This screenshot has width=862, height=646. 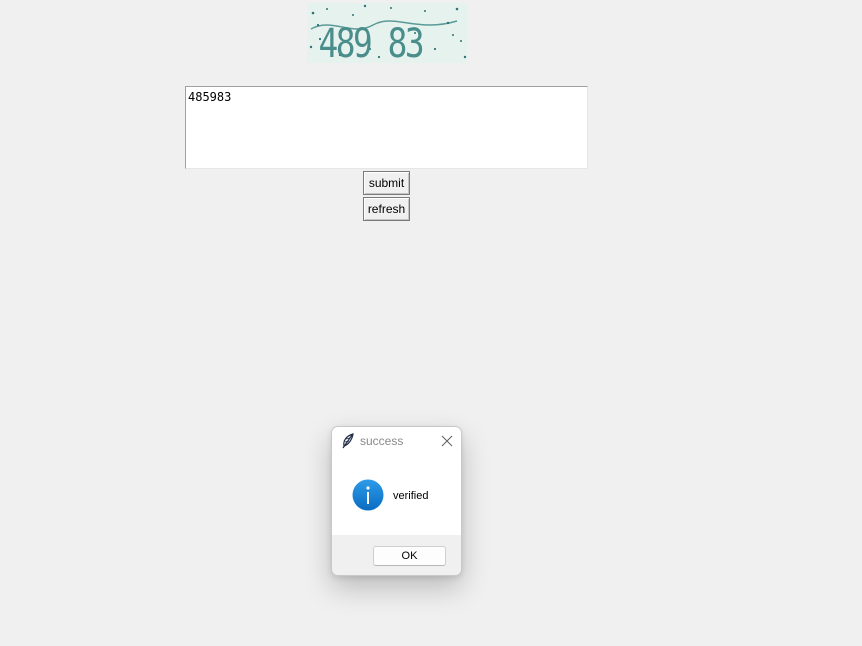 I want to click on dialog-titlebar: success, so click(x=396, y=442).